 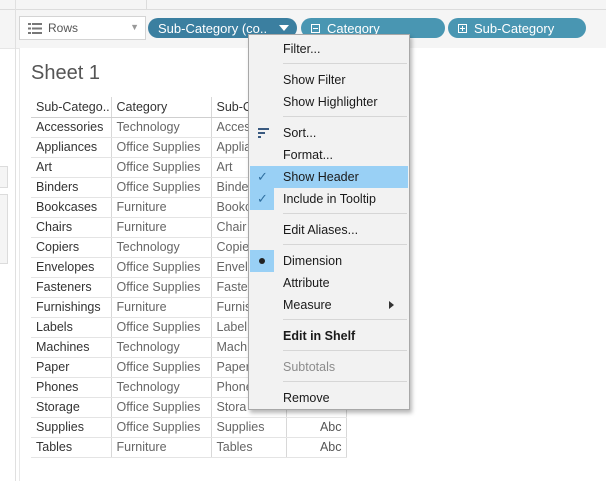 I want to click on sheet-title: Sheet 1, so click(x=65, y=73).